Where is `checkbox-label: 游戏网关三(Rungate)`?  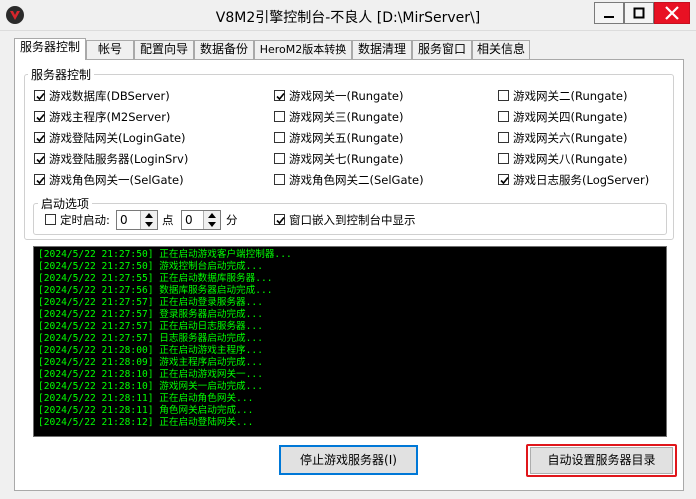
checkbox-label: 游戏网关三(Rungate) is located at coordinates (346, 117).